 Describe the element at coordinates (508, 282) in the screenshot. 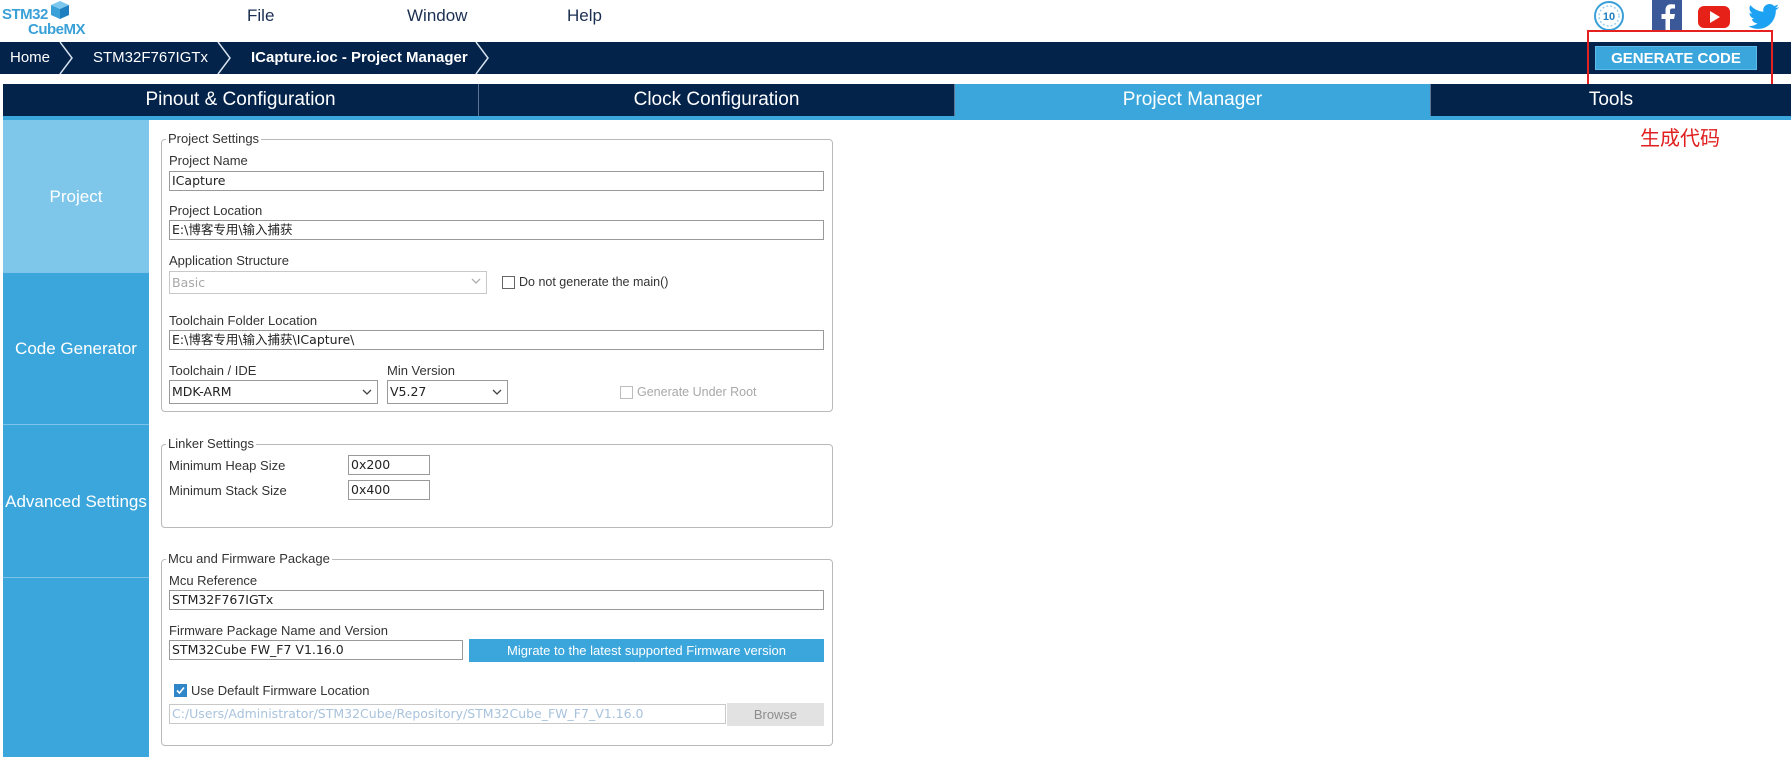

I see `no-main-checkbox` at that location.